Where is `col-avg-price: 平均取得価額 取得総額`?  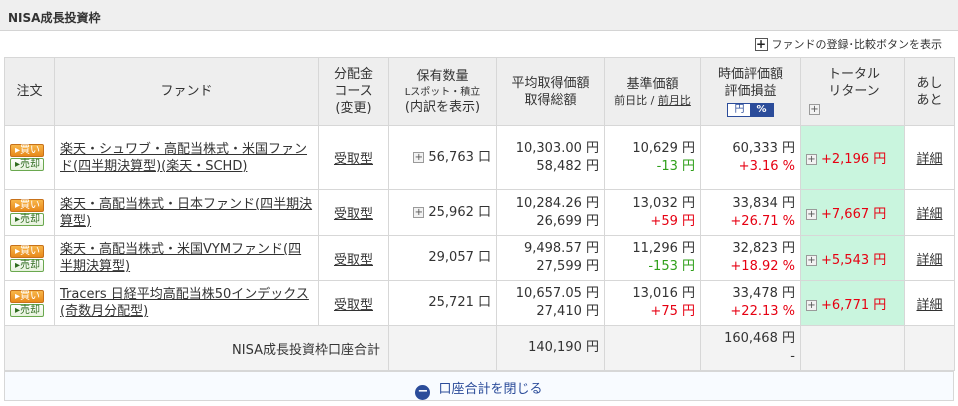
col-avg-price: 平均取得価額 取得総額 is located at coordinates (550, 91).